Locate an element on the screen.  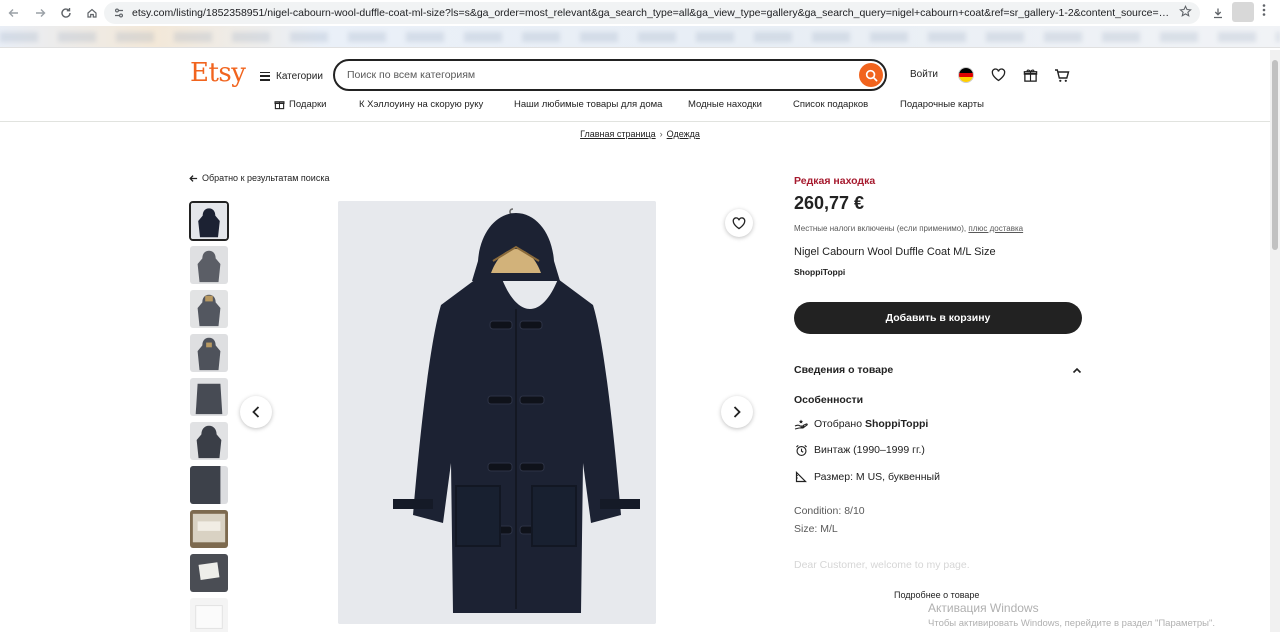
features-heading: Особенности is located at coordinates (829, 400).